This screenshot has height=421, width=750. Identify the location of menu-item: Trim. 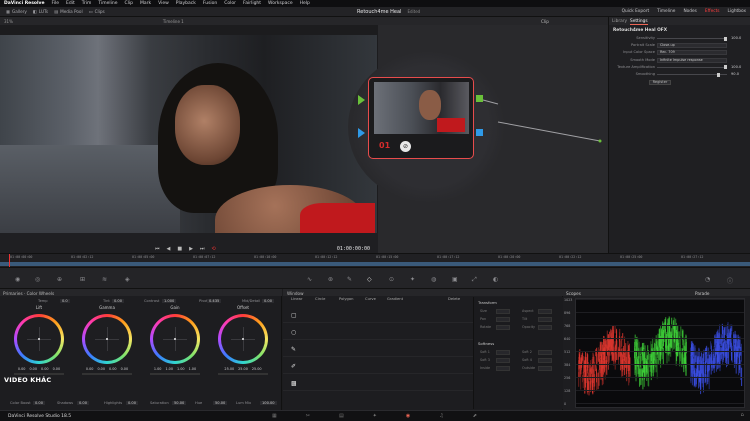
(87, 3).